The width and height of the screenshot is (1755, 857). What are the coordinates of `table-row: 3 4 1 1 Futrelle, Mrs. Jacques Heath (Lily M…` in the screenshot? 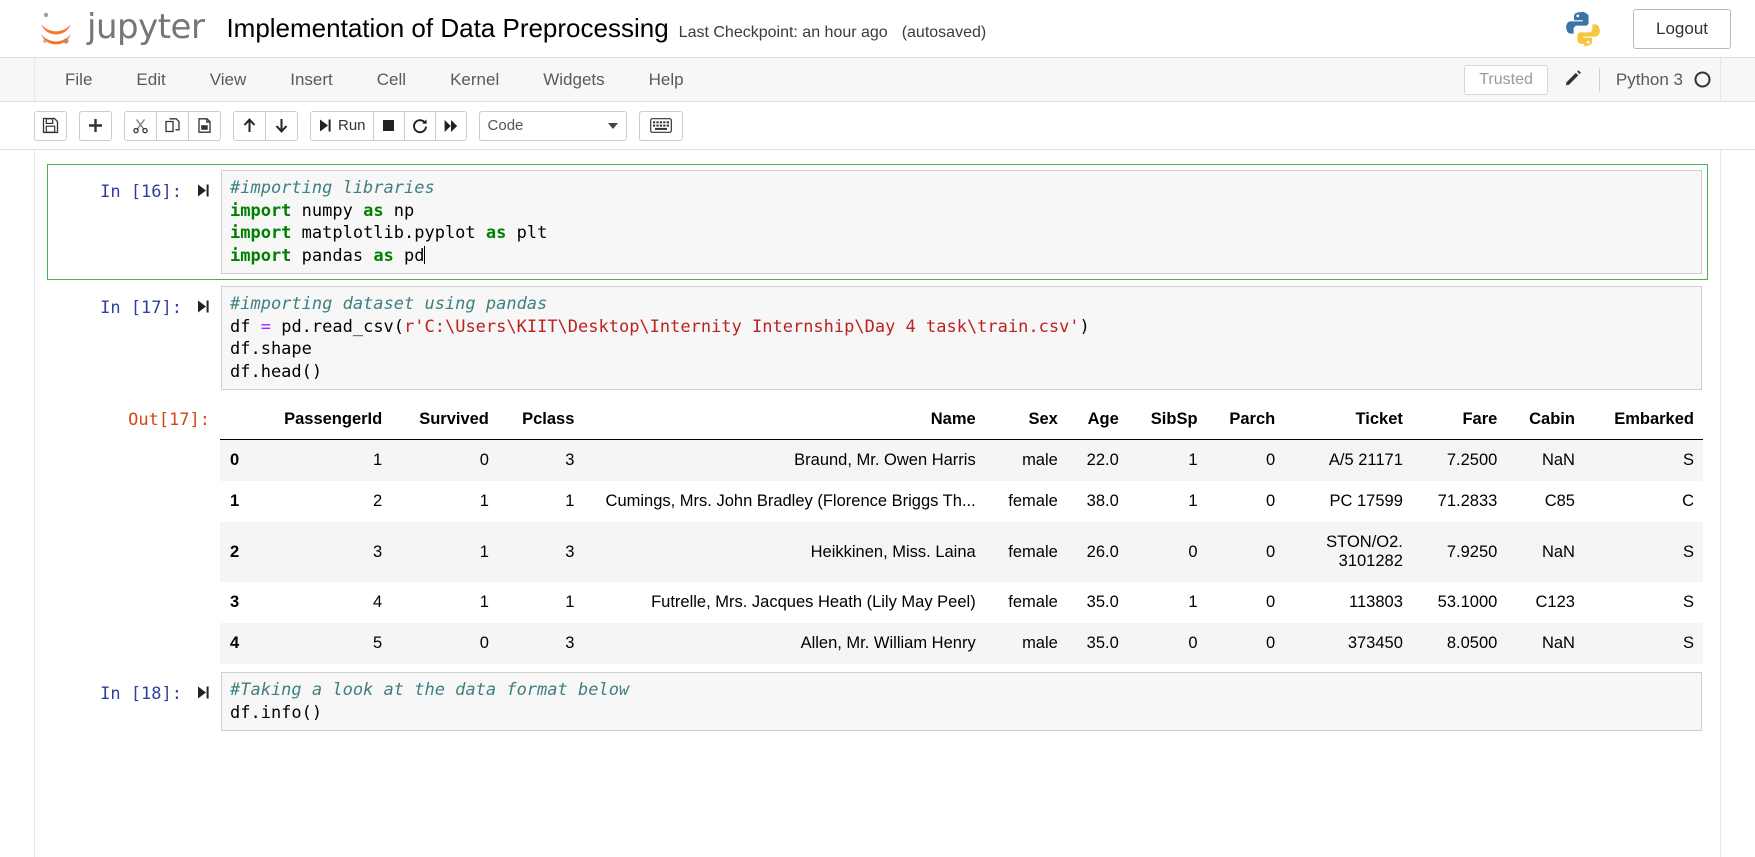 It's located at (961, 602).